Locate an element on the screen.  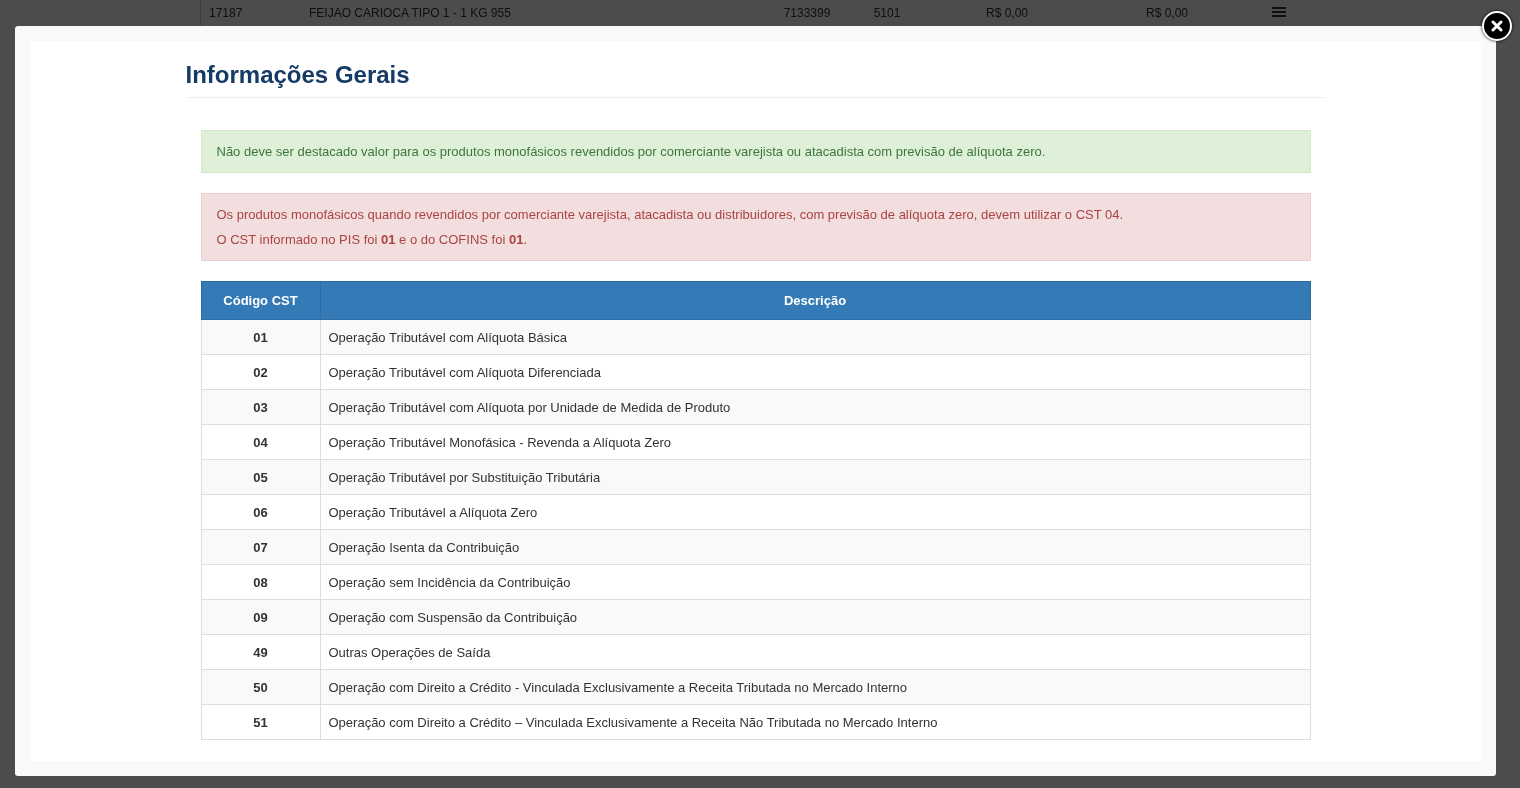
table-cell: Operação Tributável com Alíquota Básica is located at coordinates (815, 337).